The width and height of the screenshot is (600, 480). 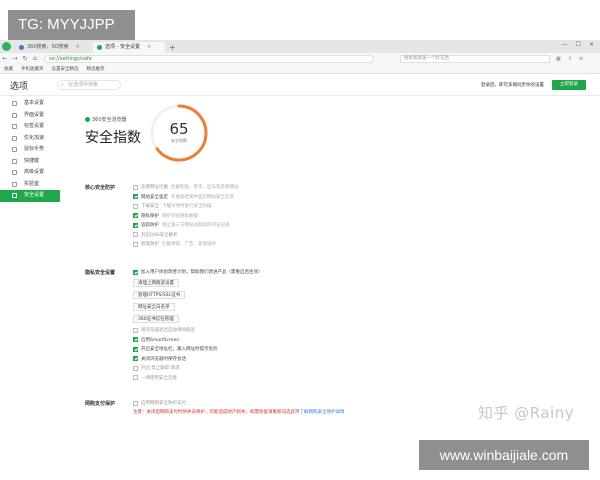 What do you see at coordinates (159, 295) in the screenshot?
I see `manage-certs-button: 管理HTTPS/SSL证书` at bounding box center [159, 295].